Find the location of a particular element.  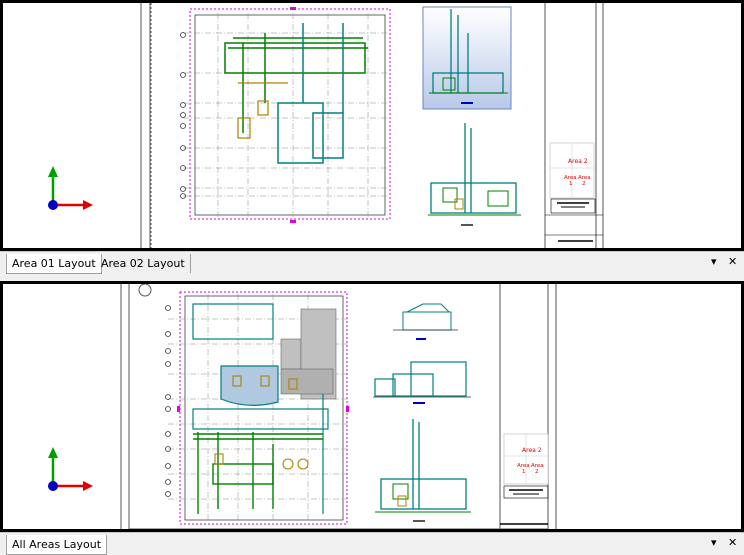

tab-area-02-layout: Area 02 Layout is located at coordinates (143, 263).